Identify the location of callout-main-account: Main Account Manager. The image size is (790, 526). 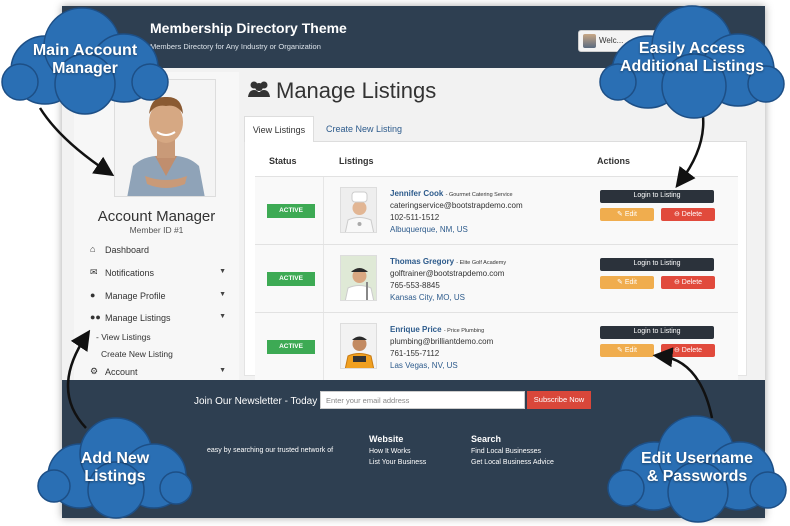
(85, 60).